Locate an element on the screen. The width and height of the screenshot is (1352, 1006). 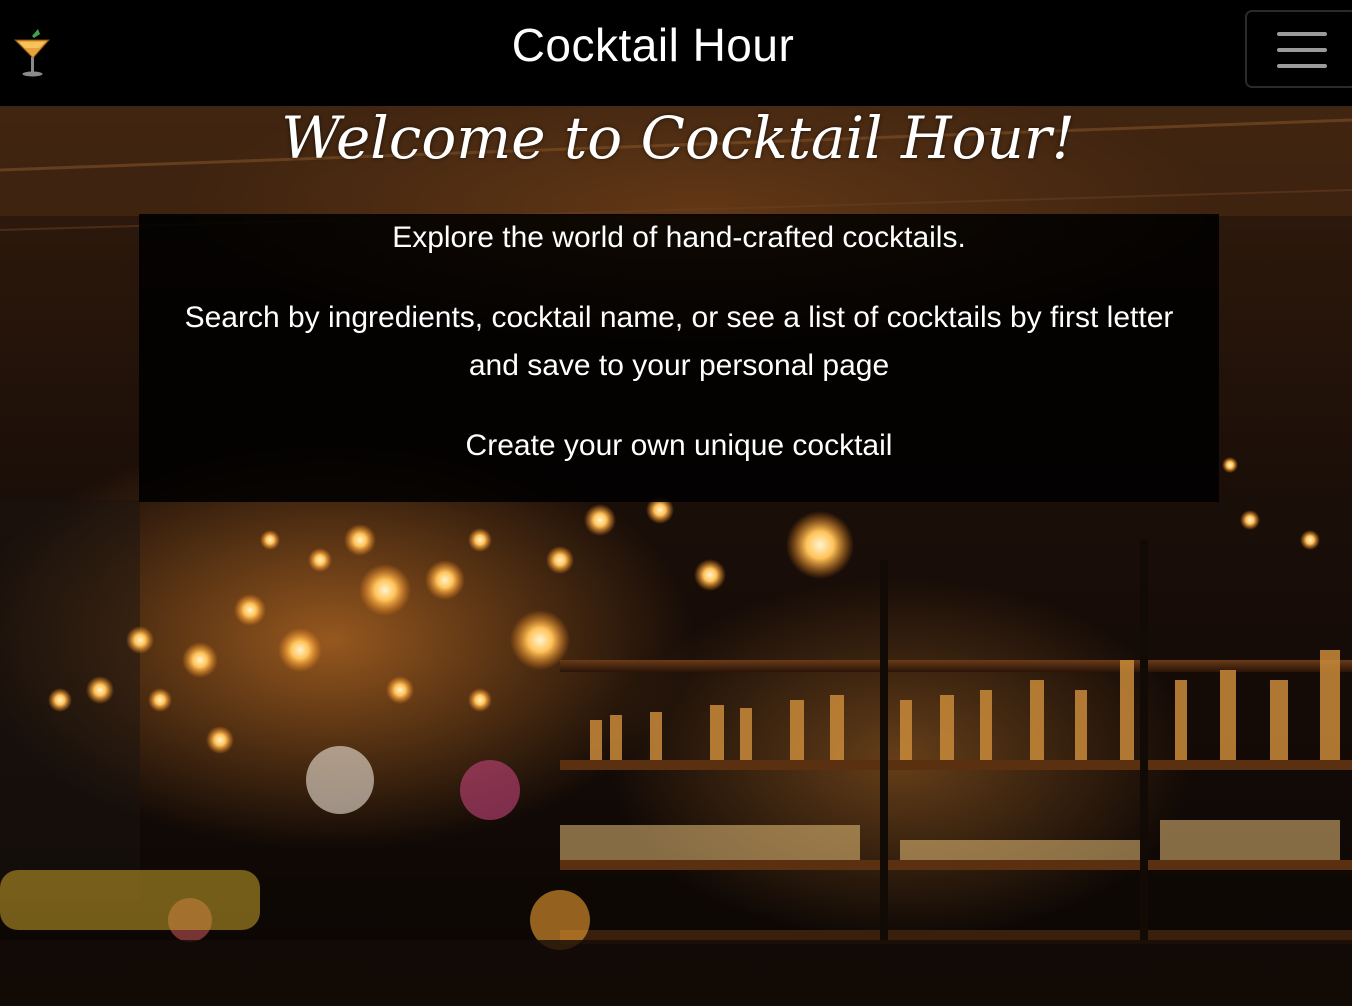
hamburger-menu-icon is located at coordinates (1298, 49).